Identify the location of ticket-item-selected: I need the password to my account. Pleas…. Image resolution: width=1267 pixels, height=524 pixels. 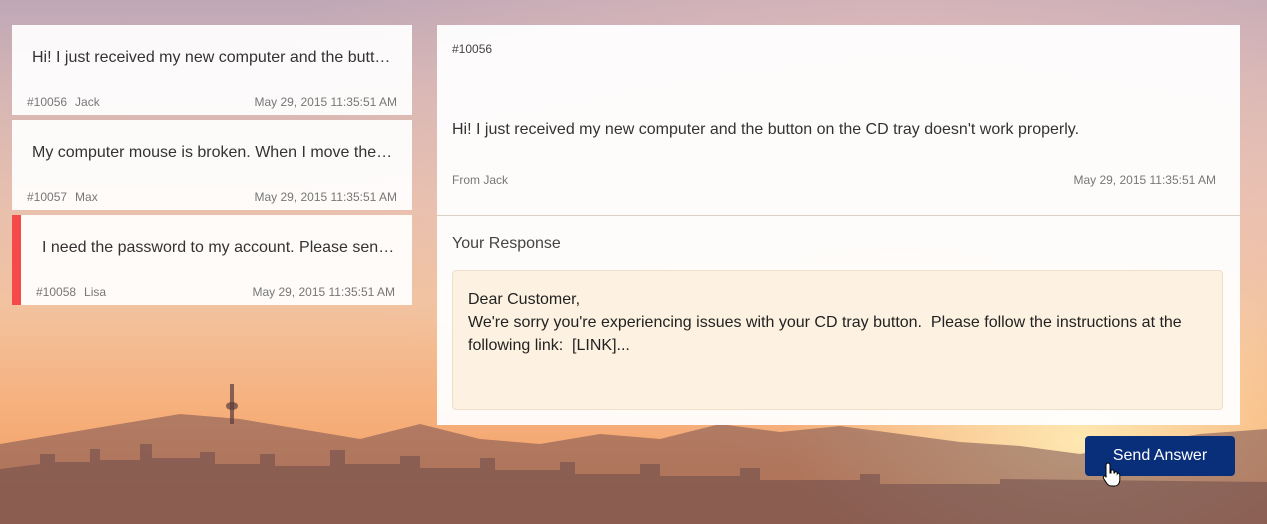
(212, 260).